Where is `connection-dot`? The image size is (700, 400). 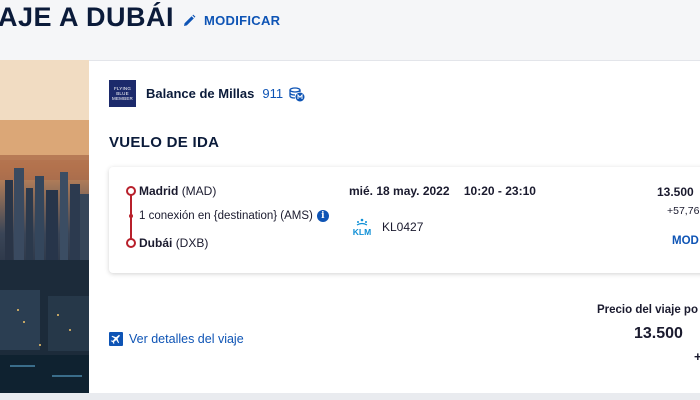 connection-dot is located at coordinates (131, 216).